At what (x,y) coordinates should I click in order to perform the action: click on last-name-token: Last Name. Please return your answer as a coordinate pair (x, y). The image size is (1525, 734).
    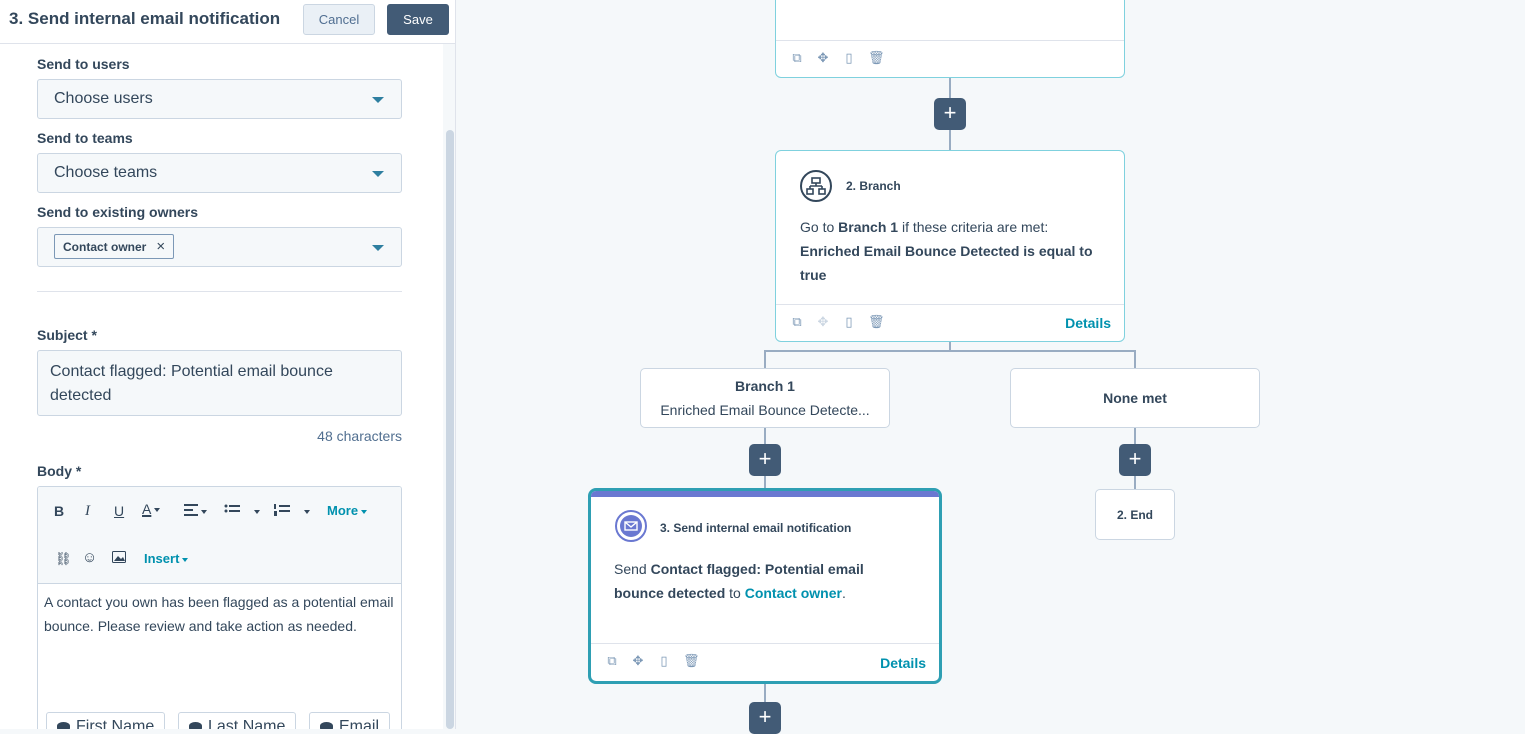
    Looking at the image, I should click on (237, 720).